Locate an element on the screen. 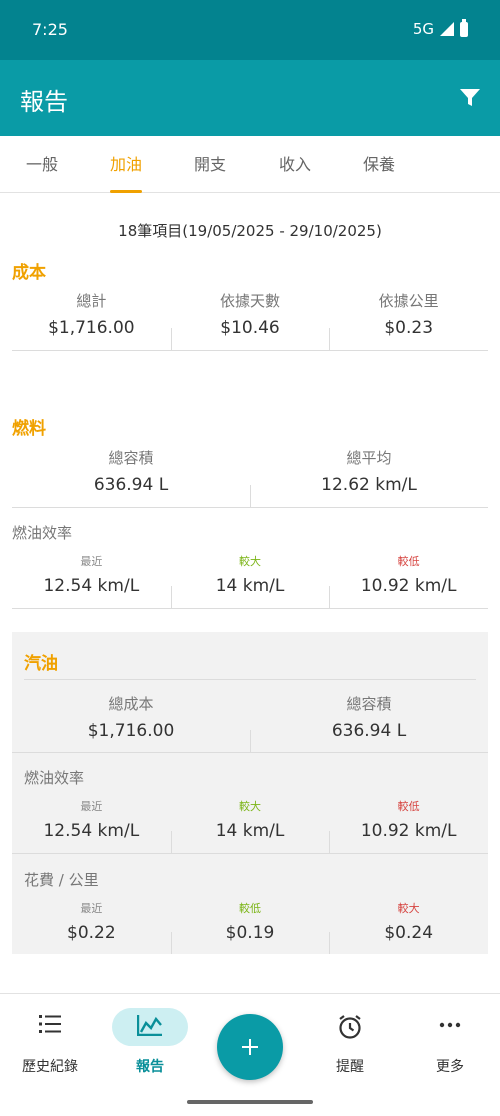 This screenshot has width=500, height=1116. gasoline-total-cost: 總成本 $1,716.00 is located at coordinates (131, 722).